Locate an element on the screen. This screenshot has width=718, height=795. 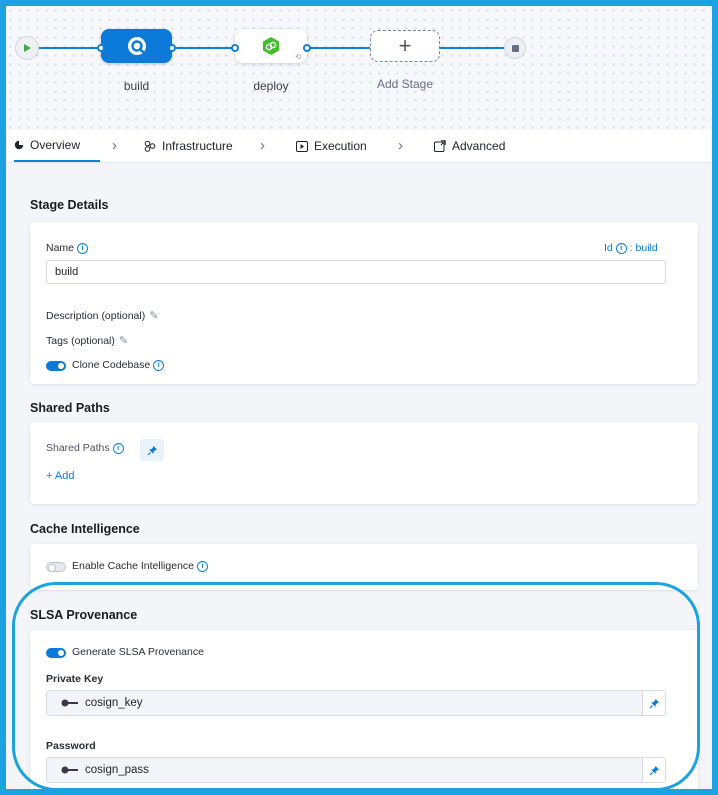
pipeline-end-node is located at coordinates (515, 48).